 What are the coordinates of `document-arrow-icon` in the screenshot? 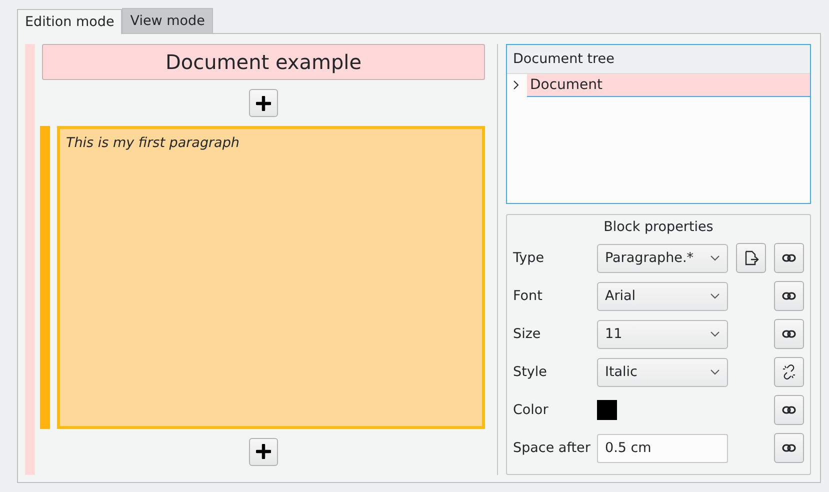 It's located at (751, 258).